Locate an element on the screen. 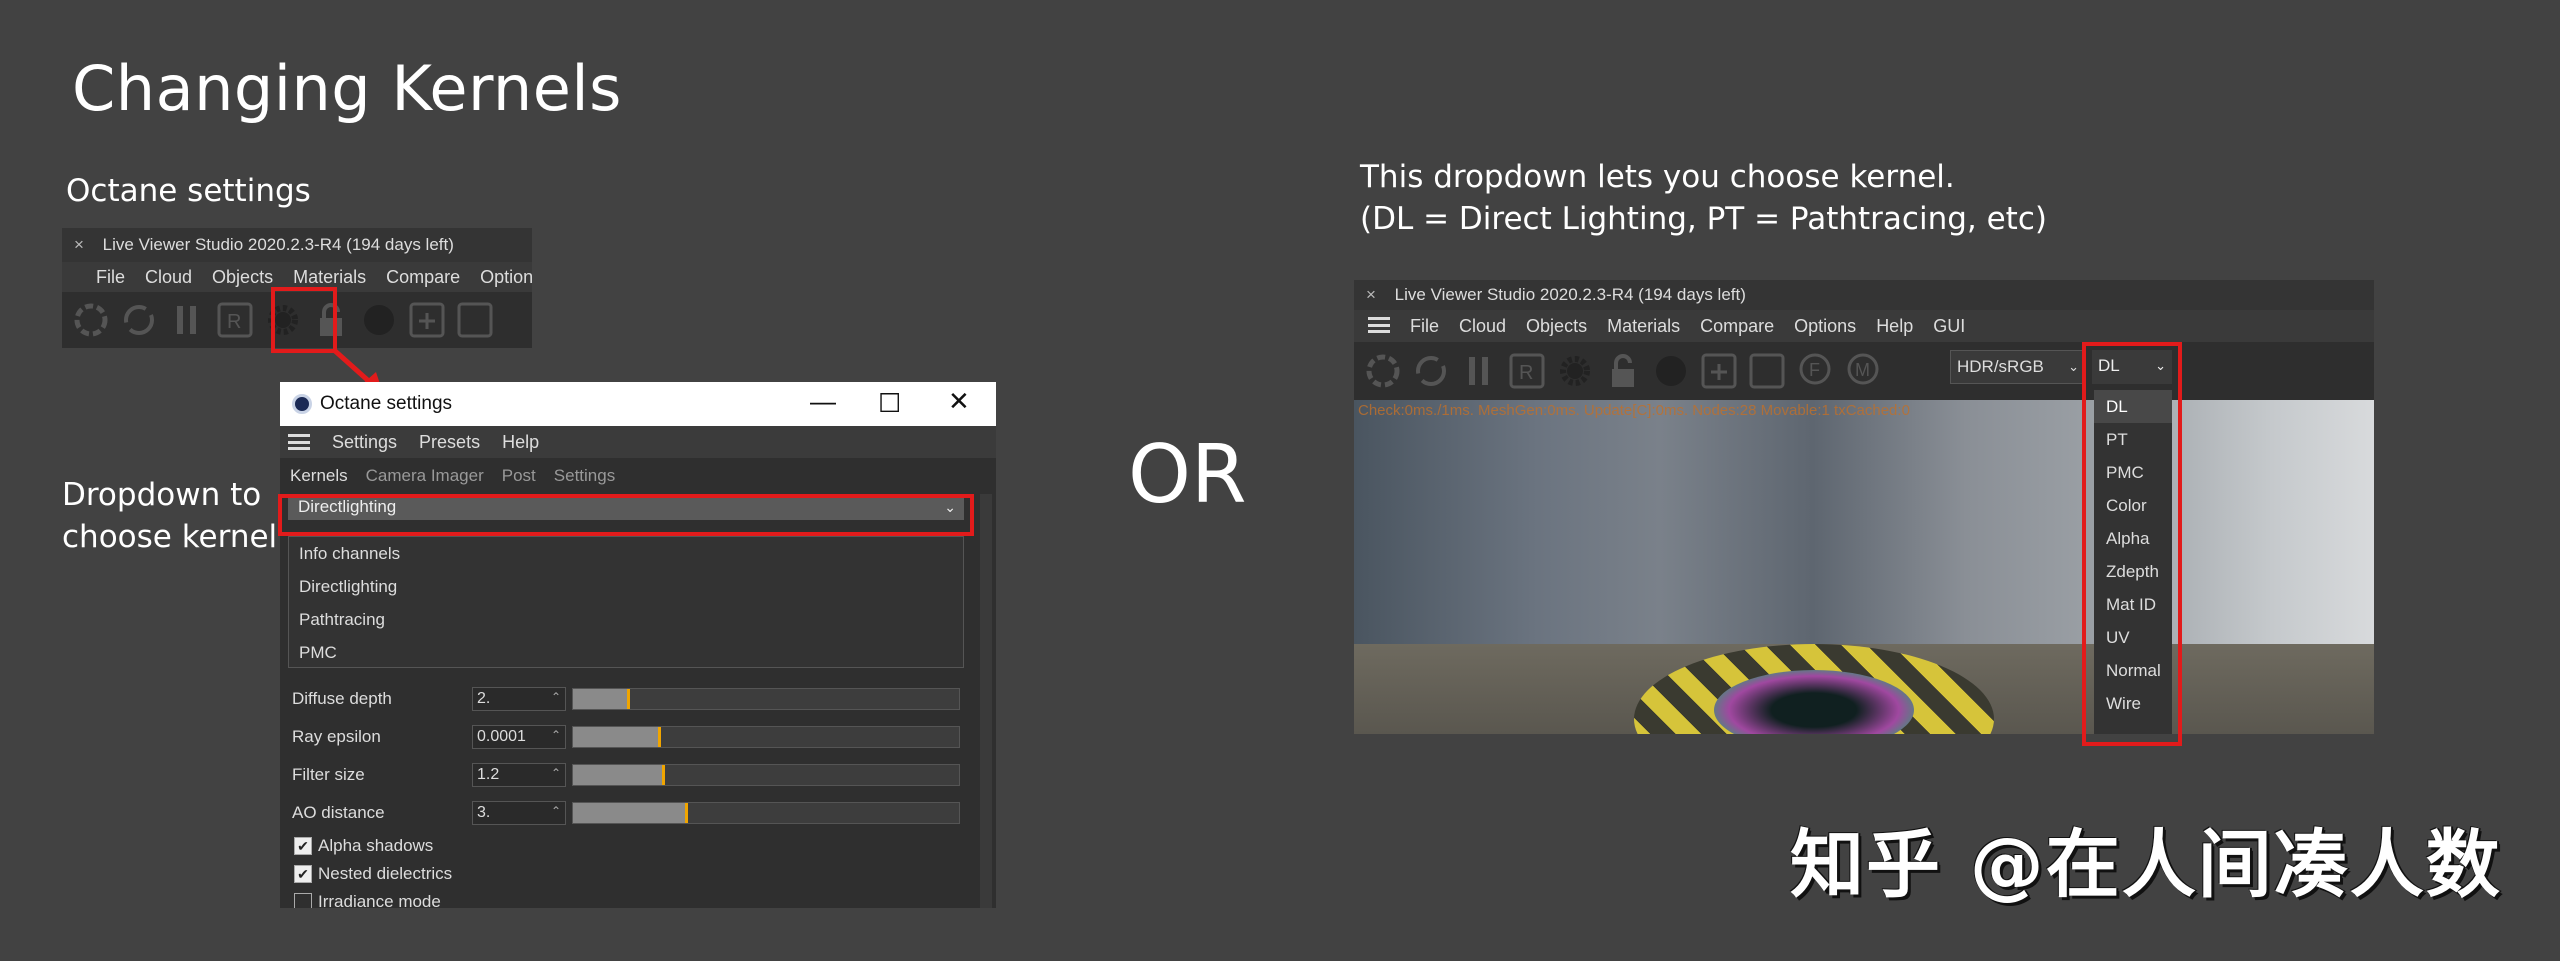  checkbox-label: Irradiance mode is located at coordinates (379, 900).